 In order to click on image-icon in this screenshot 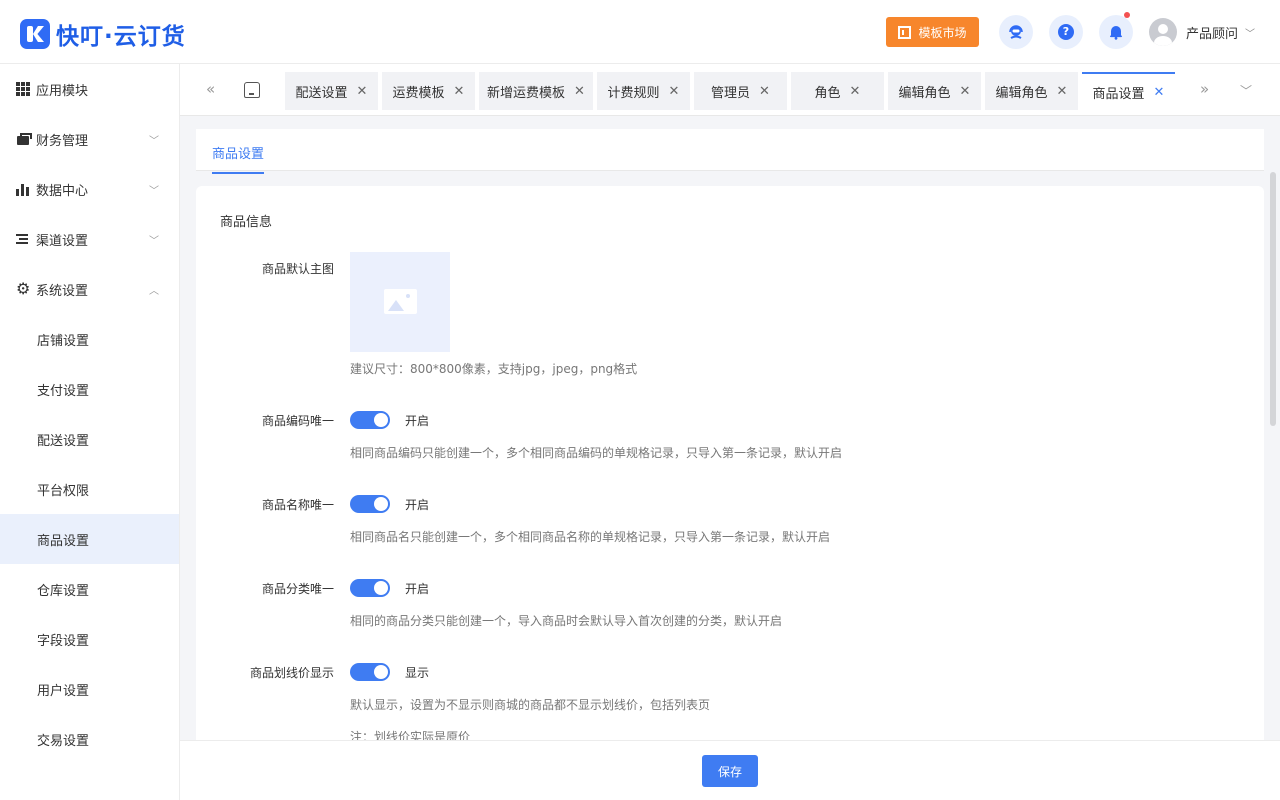, I will do `click(400, 301)`.